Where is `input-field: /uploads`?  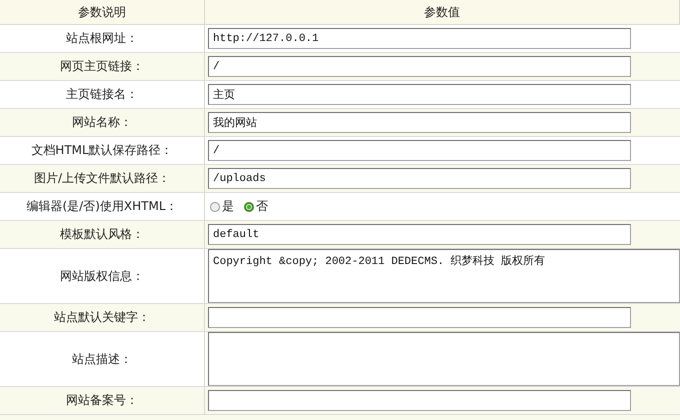 input-field: /uploads is located at coordinates (419, 178).